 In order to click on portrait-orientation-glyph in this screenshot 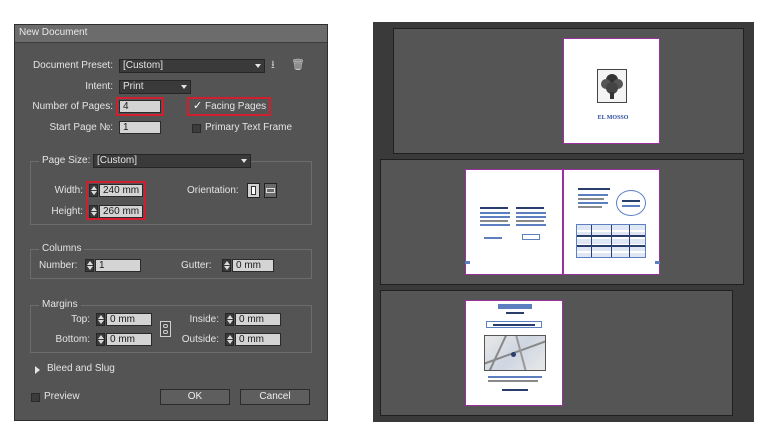, I will do `click(253, 190)`.